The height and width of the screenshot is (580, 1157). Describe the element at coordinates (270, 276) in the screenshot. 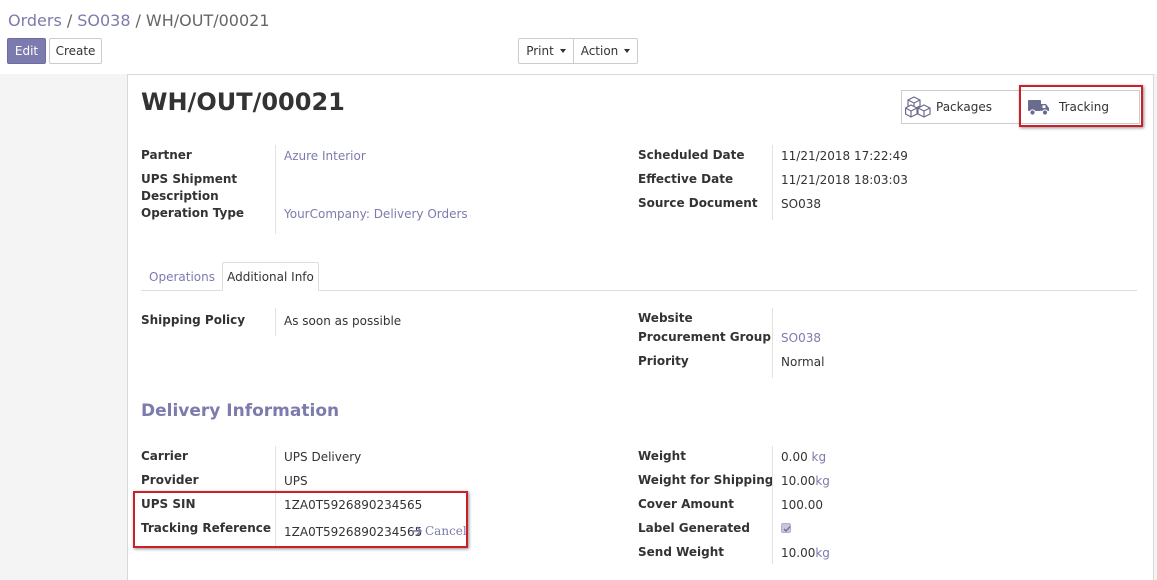

I see `tab-additional-info: Additional Info` at that location.